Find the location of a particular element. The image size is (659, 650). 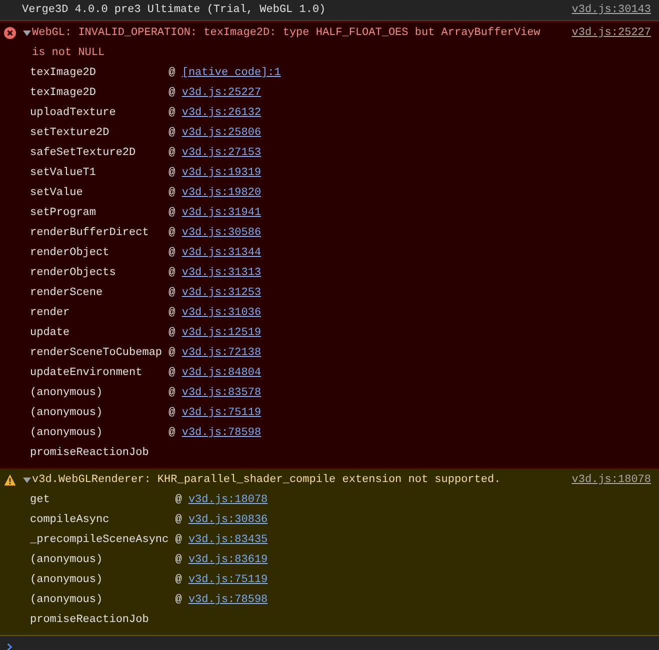

stack-frame-link: v3d.js:31036 is located at coordinates (222, 313).